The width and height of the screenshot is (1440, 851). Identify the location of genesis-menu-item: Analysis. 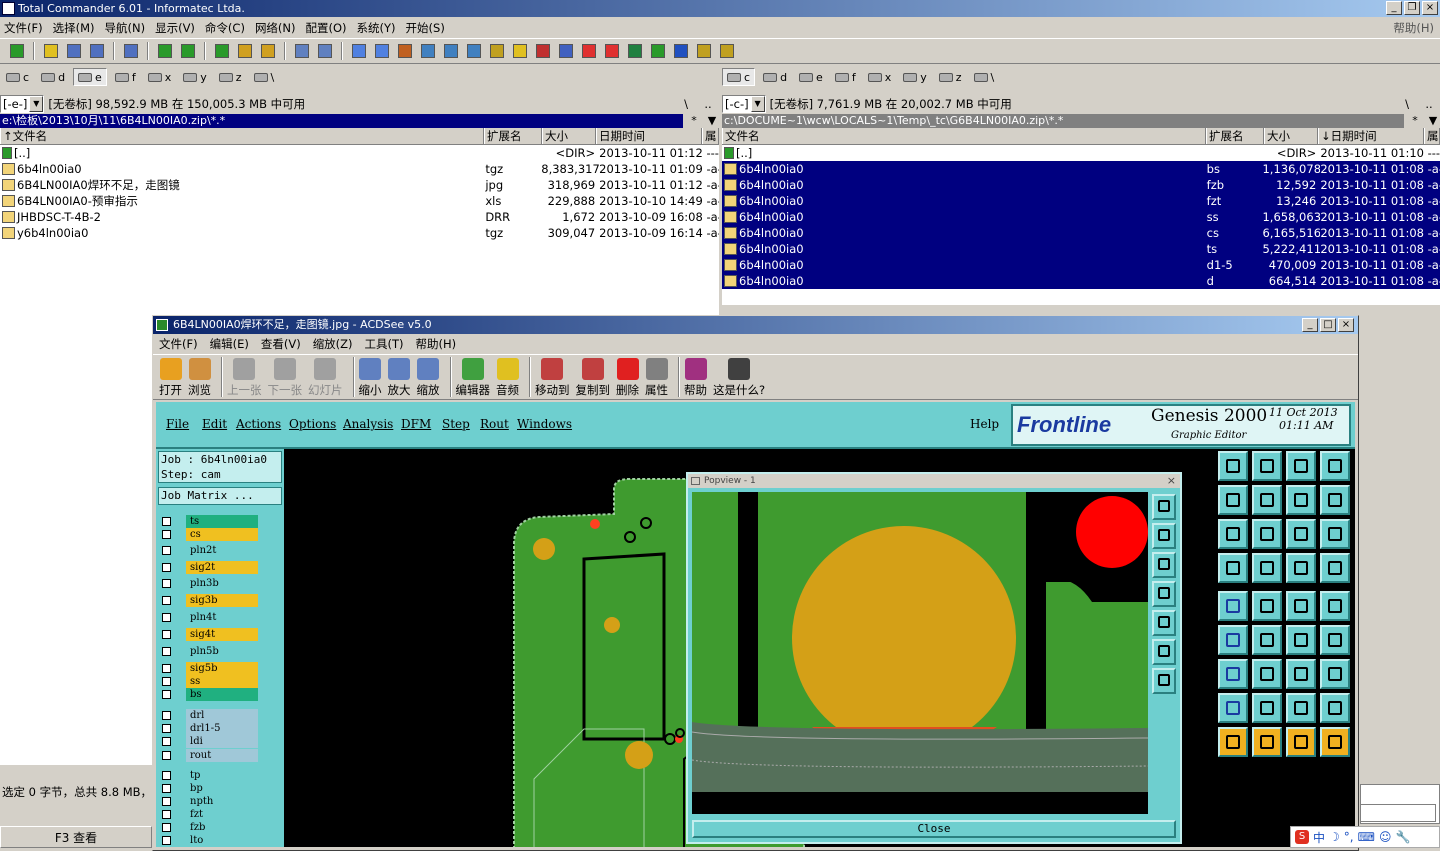
(368, 424).